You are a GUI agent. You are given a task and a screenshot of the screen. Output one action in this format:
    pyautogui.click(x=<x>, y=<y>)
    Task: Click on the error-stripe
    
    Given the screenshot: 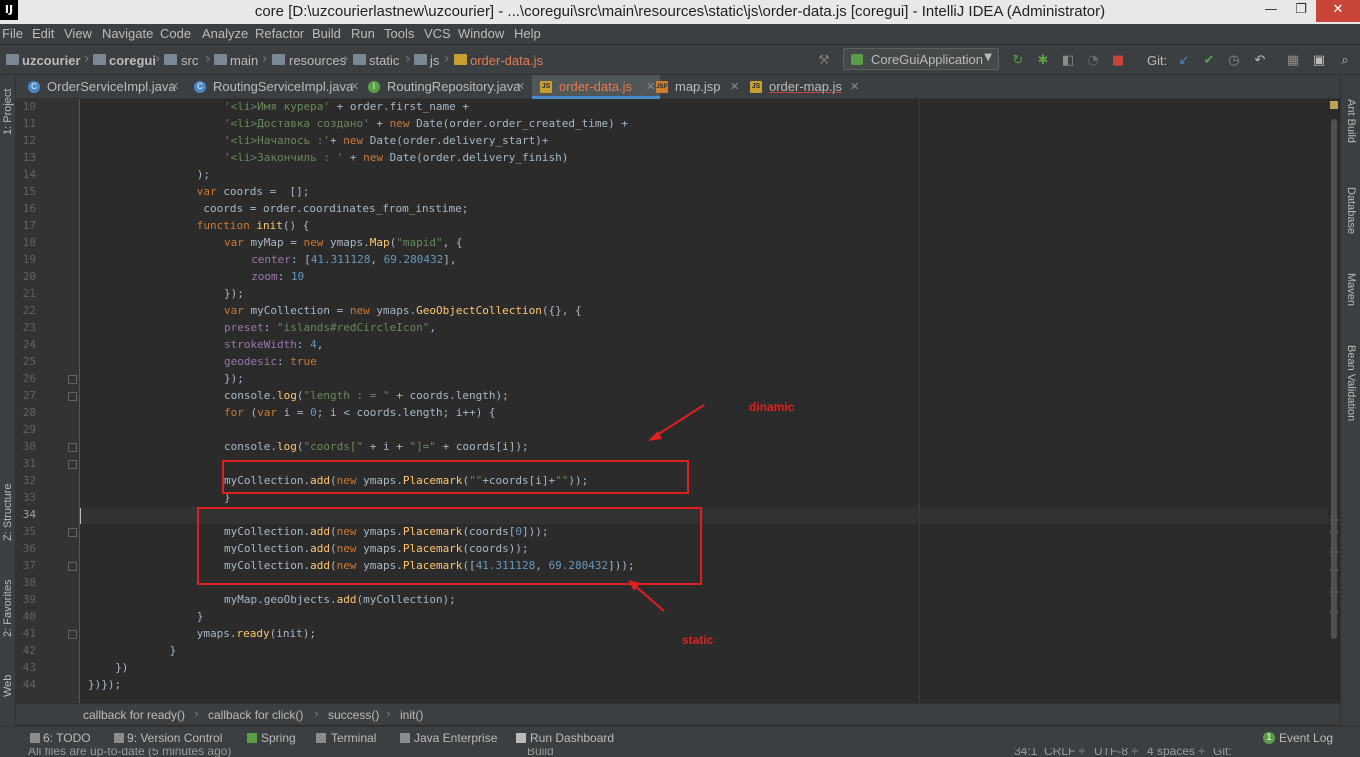 What is the action you would take?
    pyautogui.click(x=1334, y=401)
    